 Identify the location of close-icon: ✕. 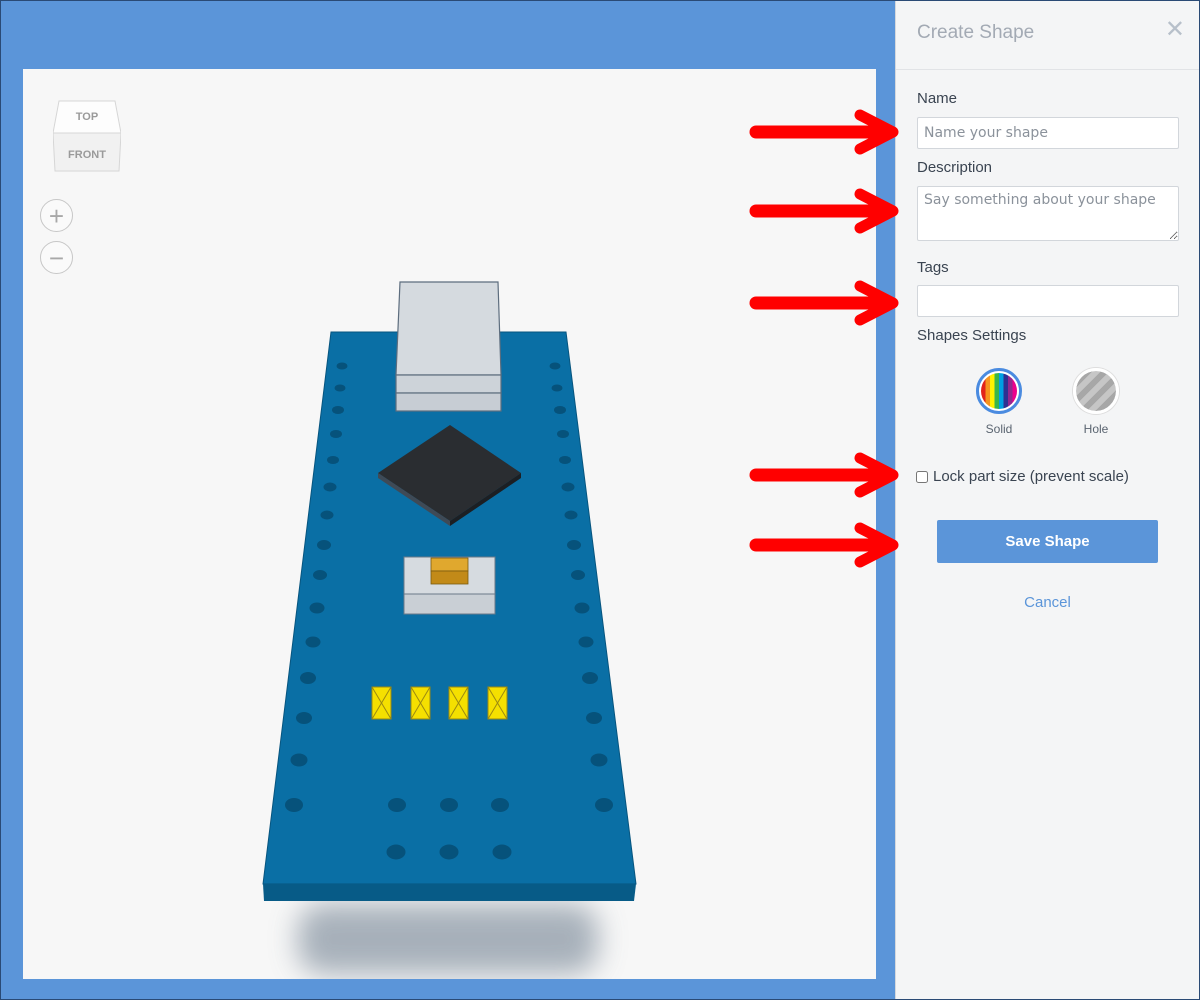
(1175, 30).